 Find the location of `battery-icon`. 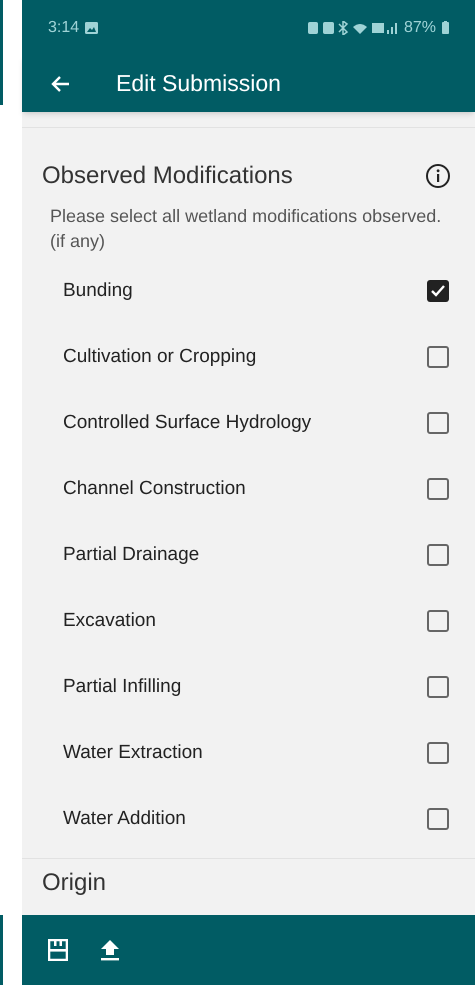

battery-icon is located at coordinates (445, 27).